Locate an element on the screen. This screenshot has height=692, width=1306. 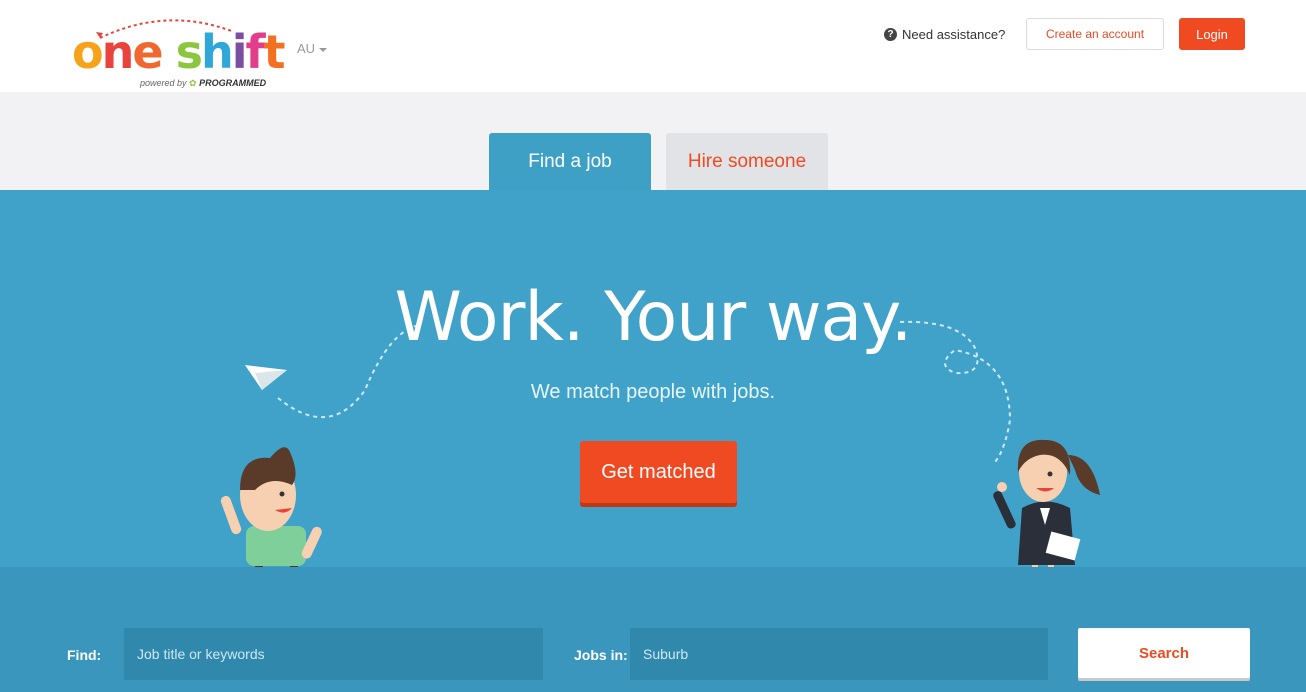
logo-wordmark: one shift is located at coordinates (179, 52).